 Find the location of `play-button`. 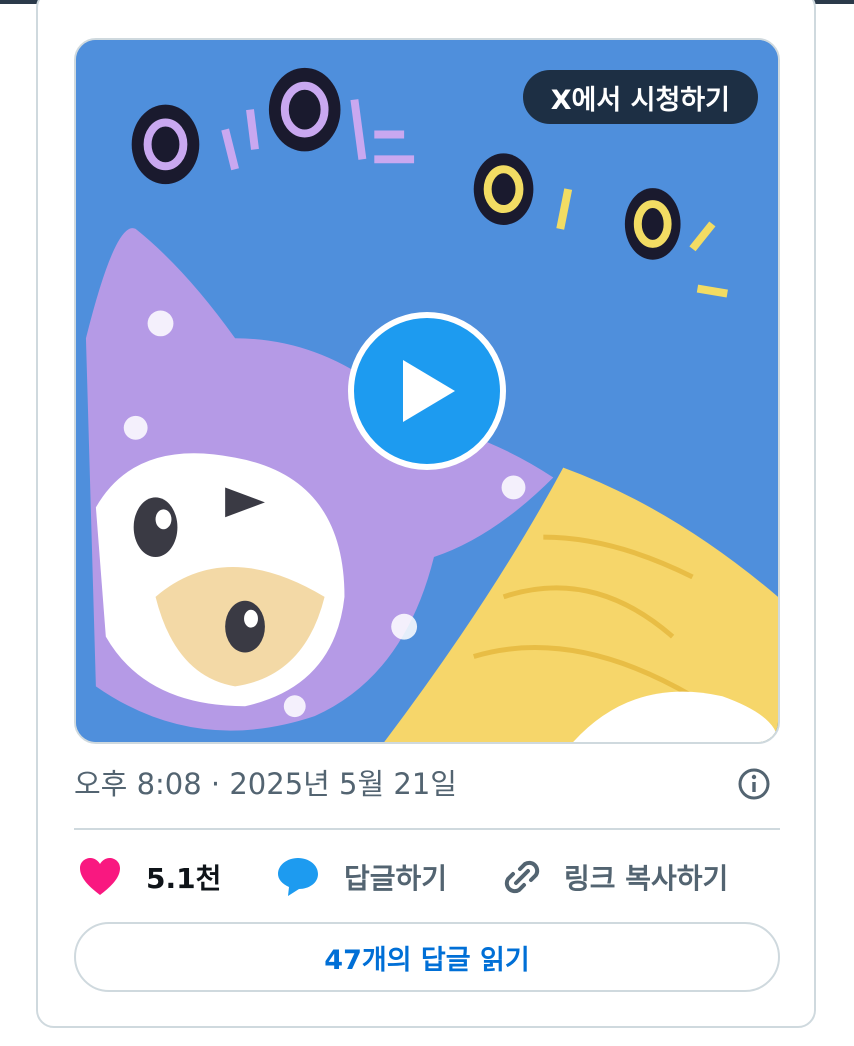

play-button is located at coordinates (427, 391).